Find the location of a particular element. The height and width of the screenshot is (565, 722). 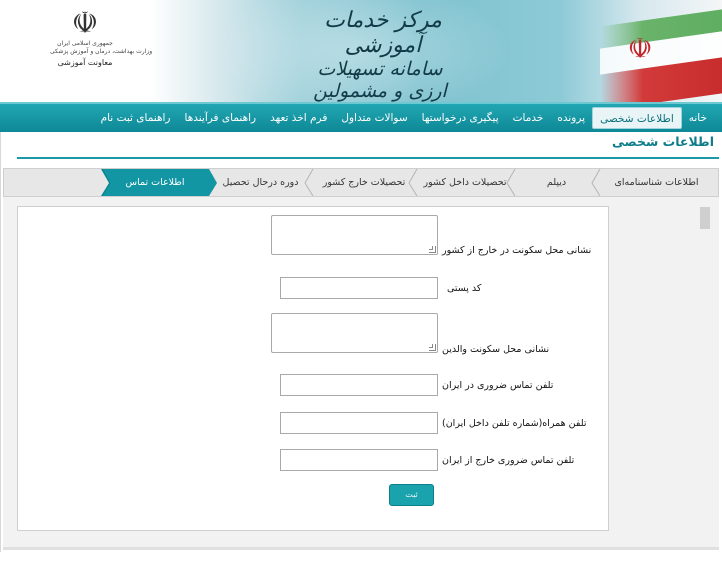

nav-item-personal-info: اطلاعات شخصی is located at coordinates (637, 118).